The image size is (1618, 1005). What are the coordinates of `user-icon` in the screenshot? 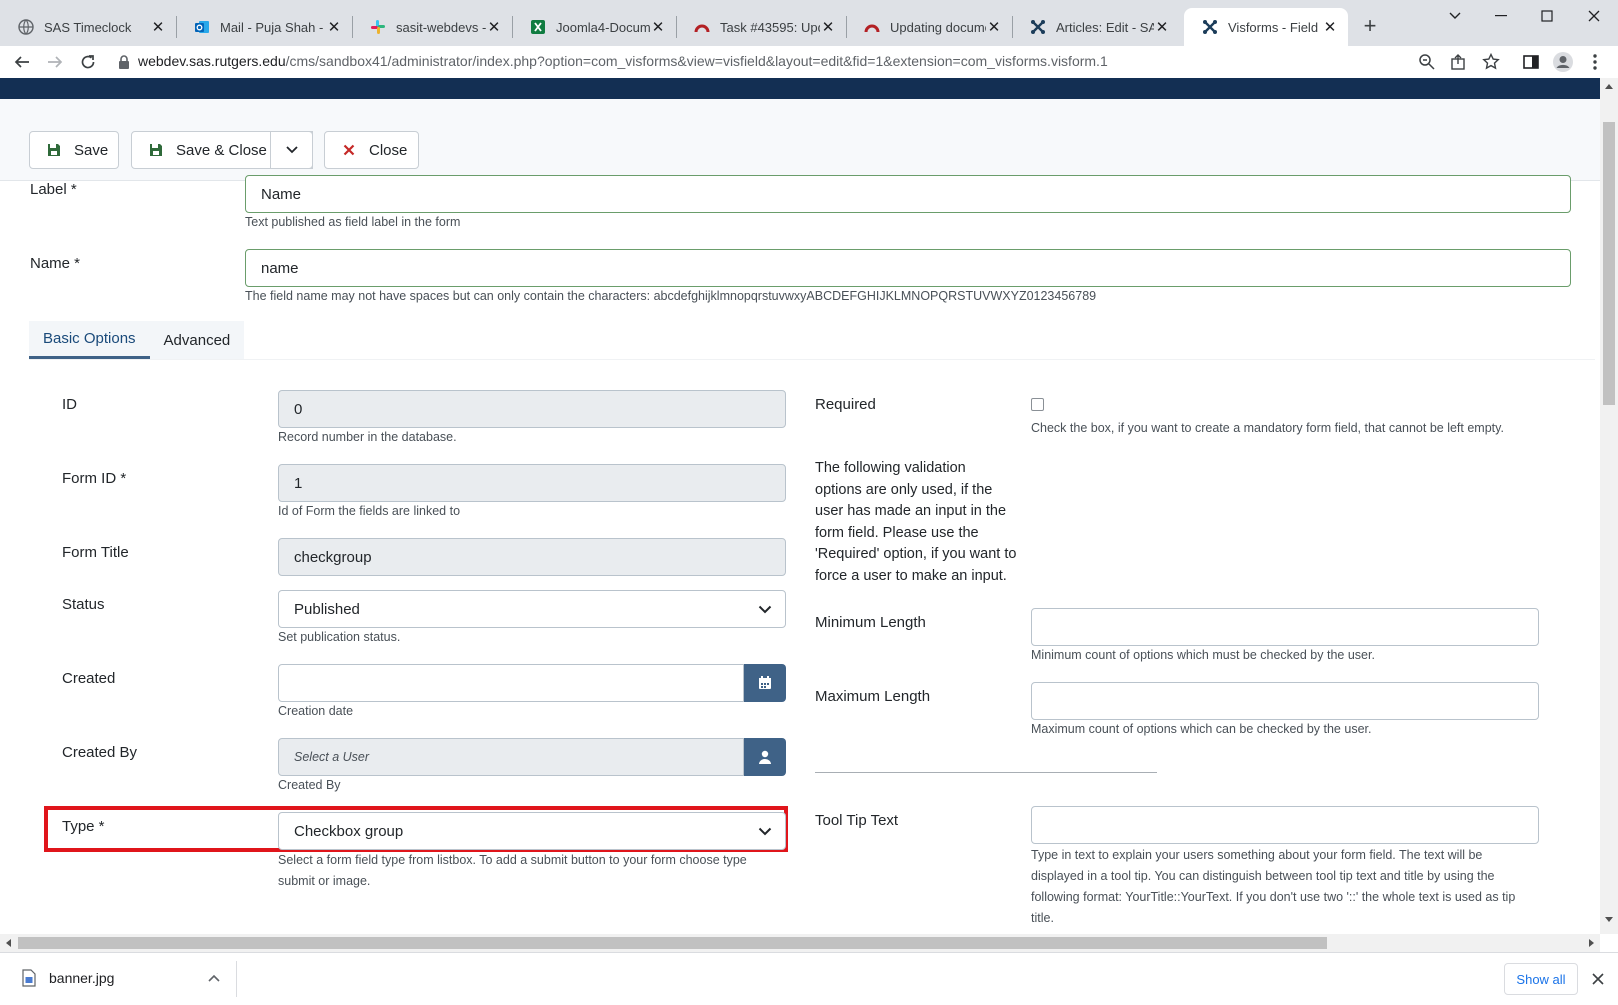 It's located at (765, 757).